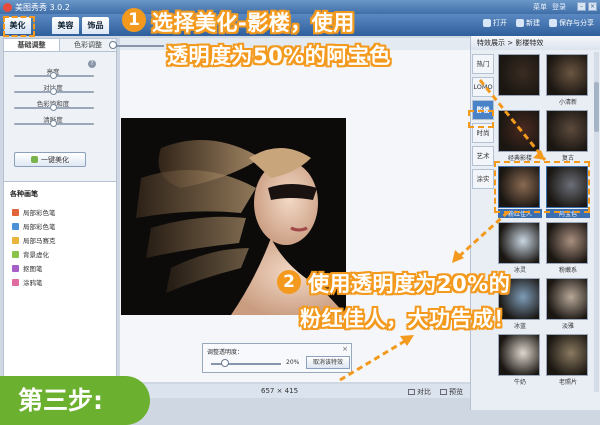 The height and width of the screenshot is (425, 600). What do you see at coordinates (576, 23) in the screenshot?
I see `save-label: 保存与分享` at bounding box center [576, 23].